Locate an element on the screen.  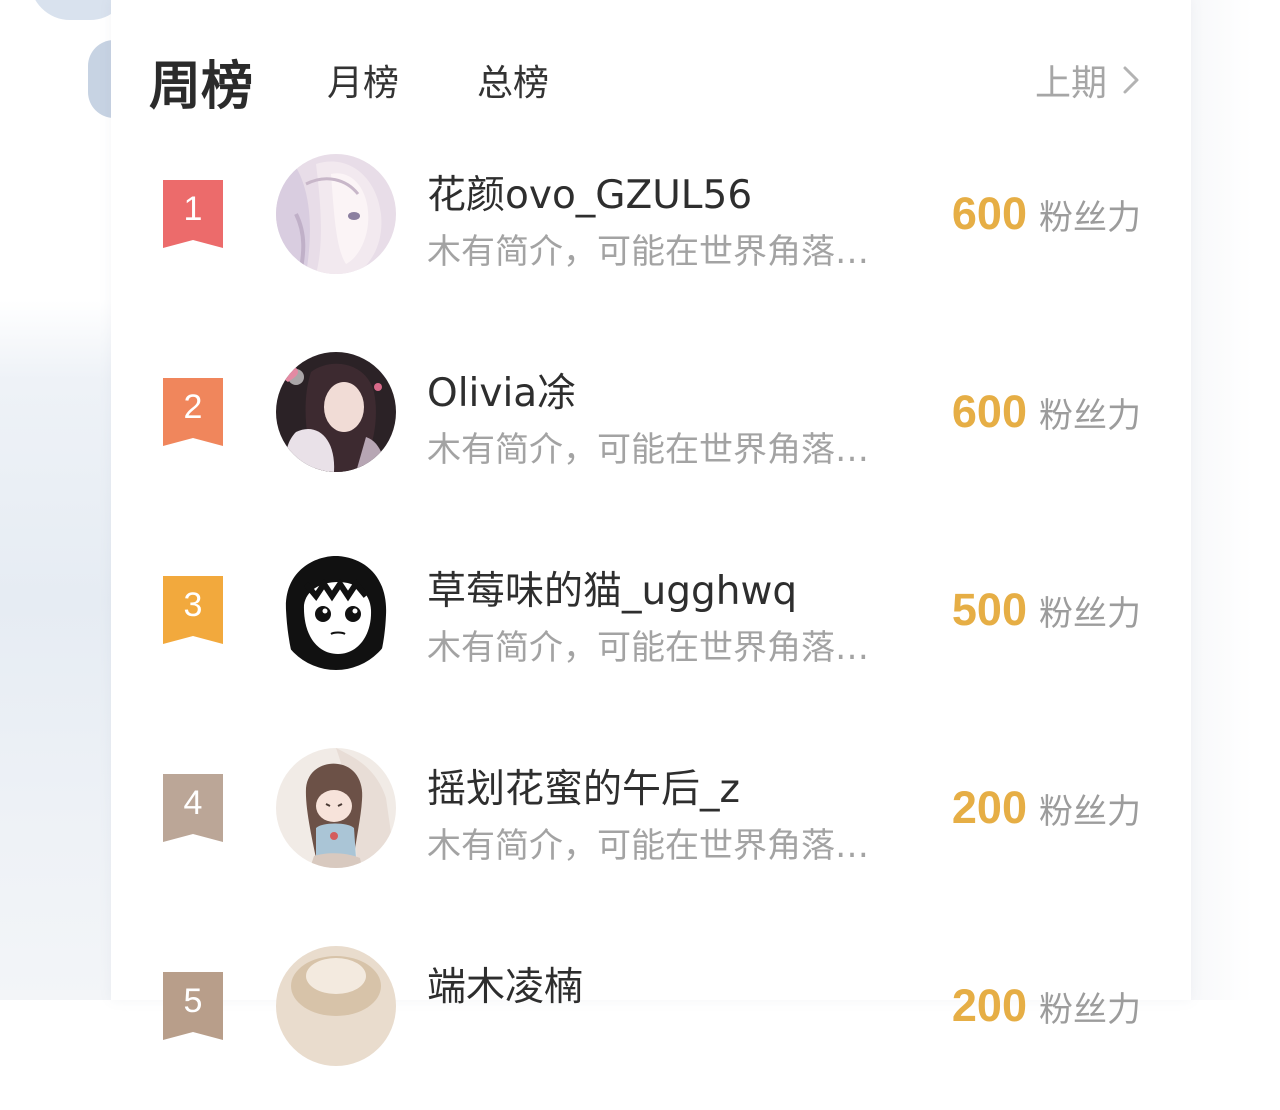
ribbon-badge-icon: 2 is located at coordinates (193, 413).